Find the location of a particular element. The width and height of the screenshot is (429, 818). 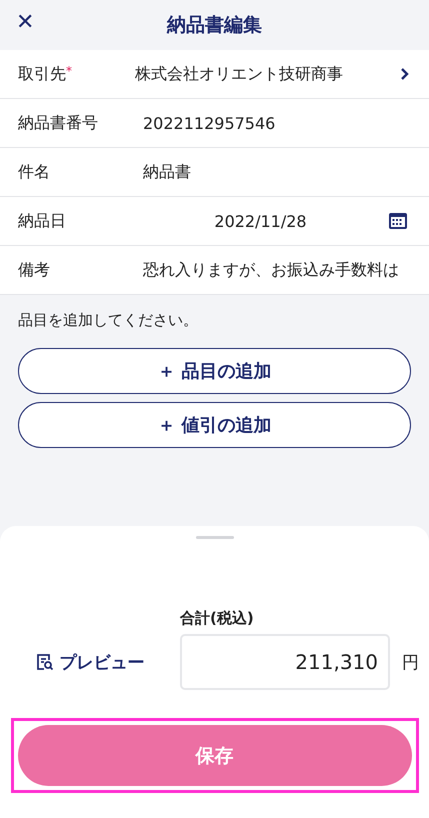

form-row: 納品書番号 2022112957546 is located at coordinates (214, 123).